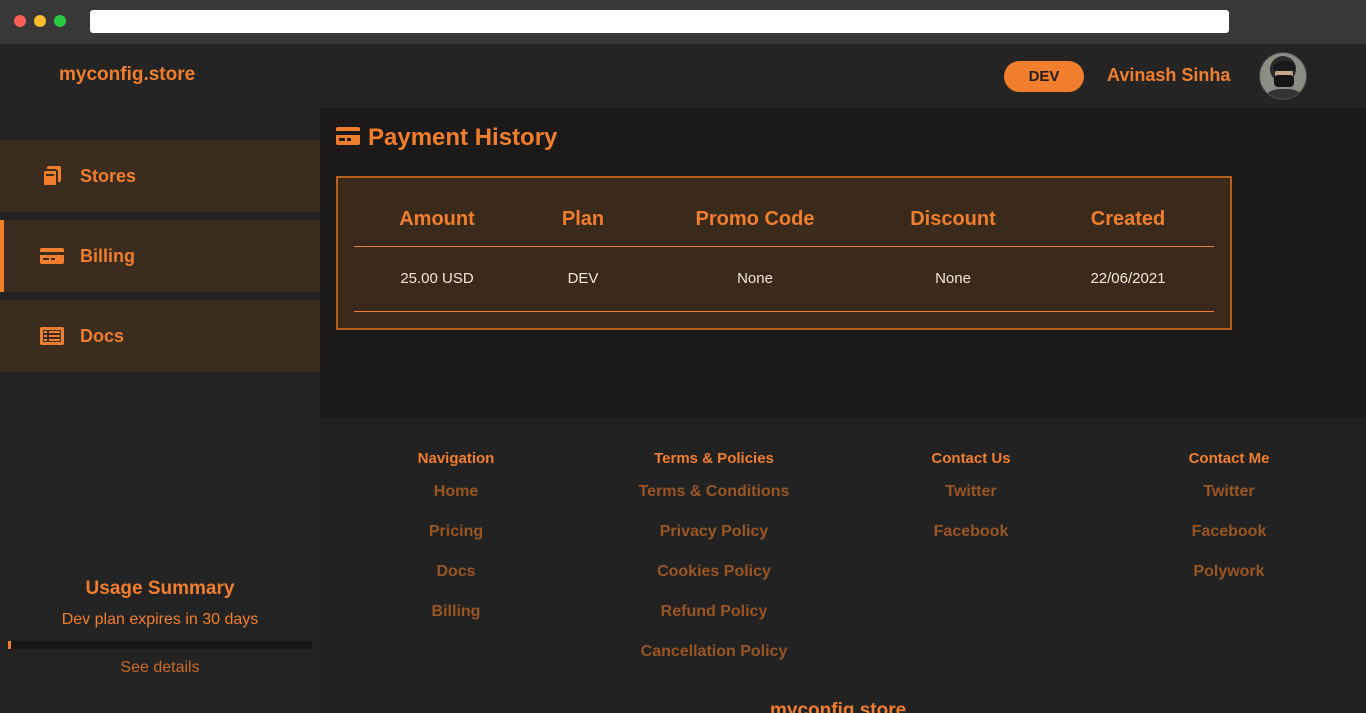  Describe the element at coordinates (107, 255) in the screenshot. I see `sidebar-item-label: Billing` at that location.